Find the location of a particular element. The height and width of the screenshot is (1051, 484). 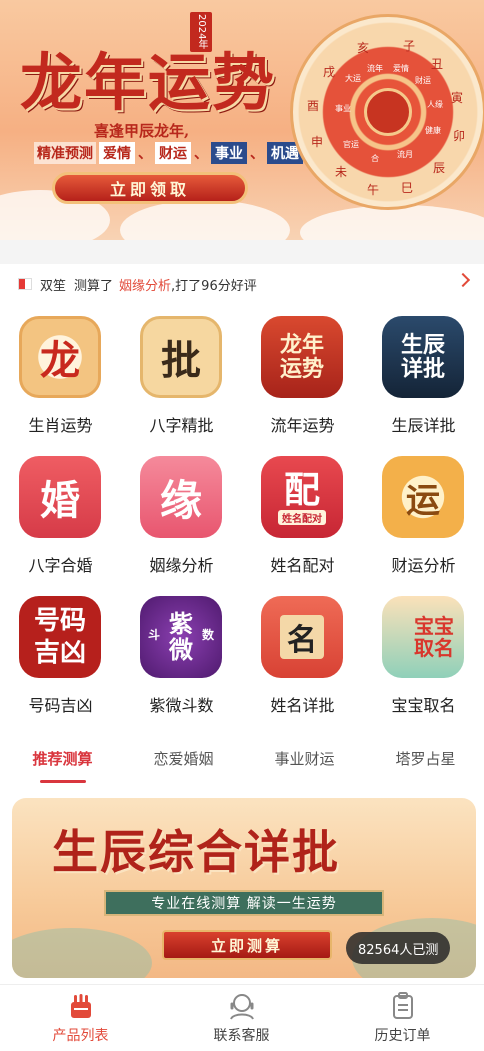

service-item-zodiac-fortune: 龙 生肖运势 is located at coordinates (60, 374).